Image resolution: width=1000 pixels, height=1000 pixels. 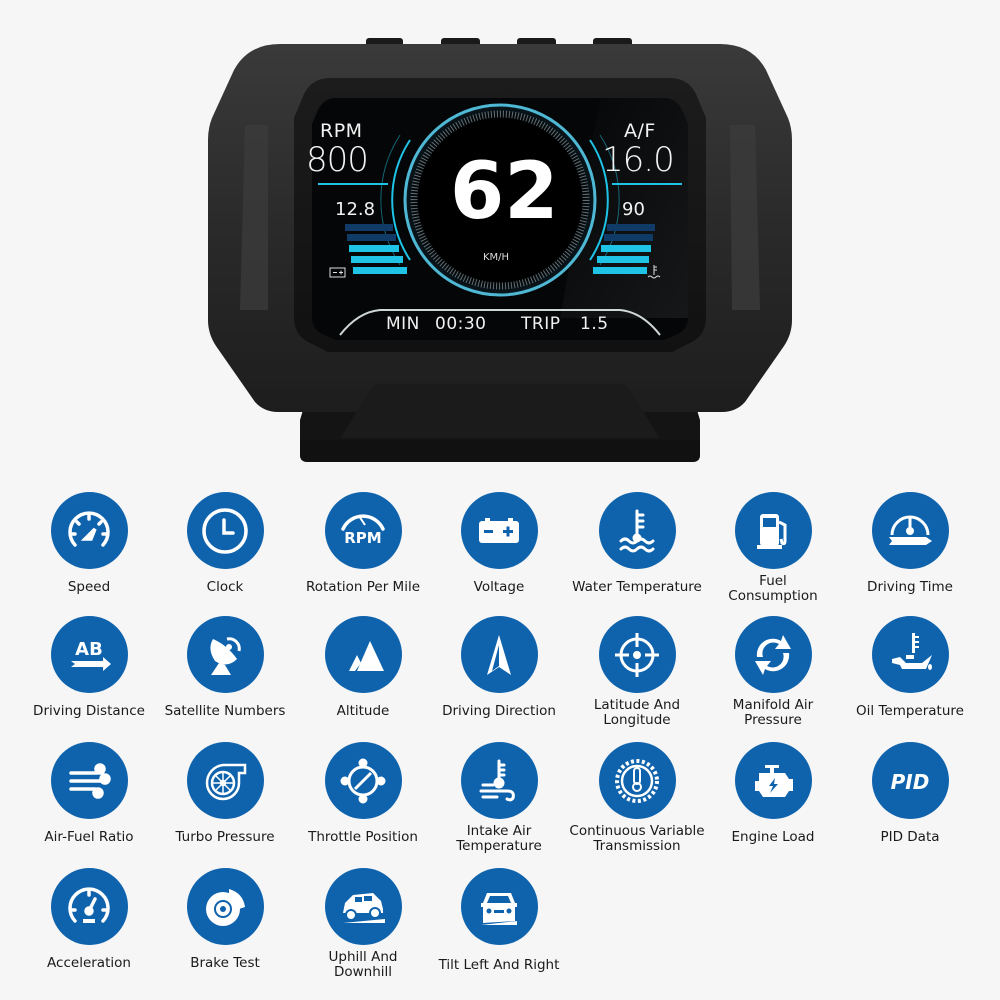 I want to click on feature-label: Driving Time, so click(x=910, y=587).